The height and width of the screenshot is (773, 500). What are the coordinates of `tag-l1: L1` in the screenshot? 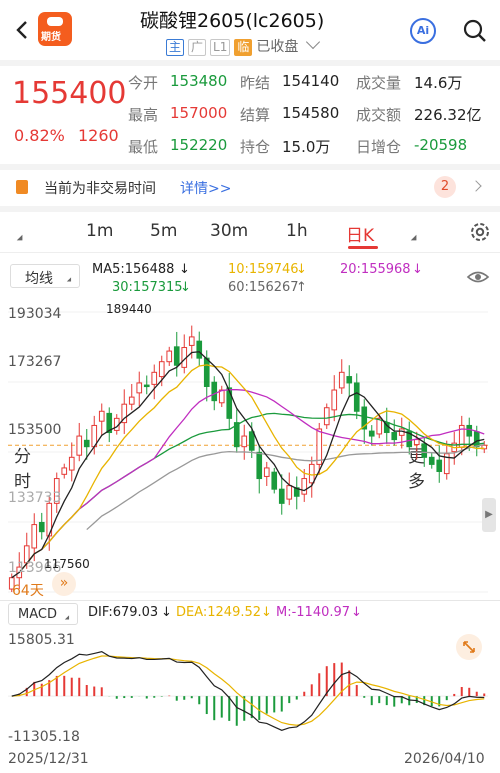 It's located at (220, 47).